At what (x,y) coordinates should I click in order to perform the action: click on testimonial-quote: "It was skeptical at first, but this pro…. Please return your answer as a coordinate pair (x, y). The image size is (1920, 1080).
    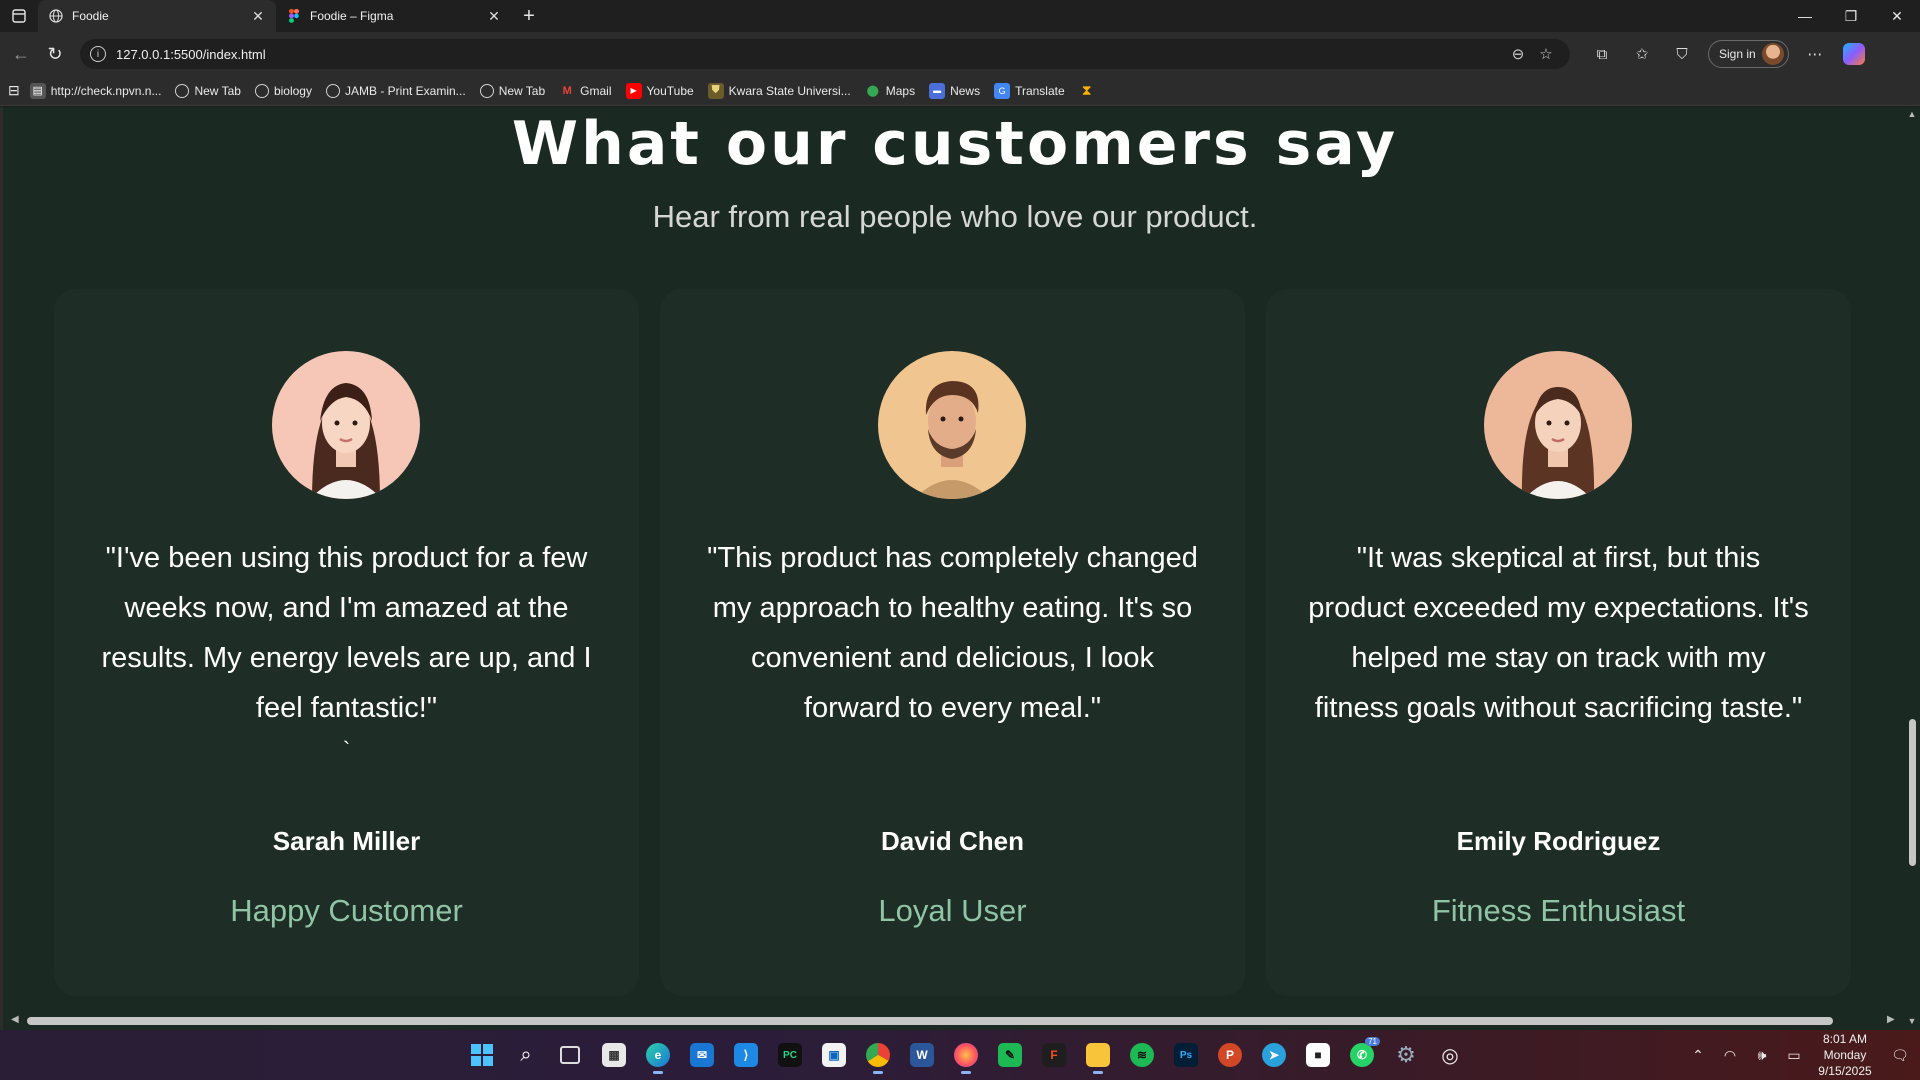
    Looking at the image, I should click on (1558, 633).